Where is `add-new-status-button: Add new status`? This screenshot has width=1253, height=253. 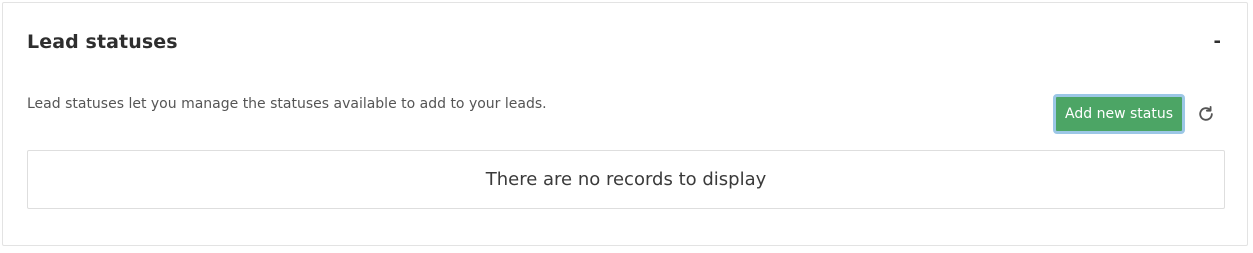
add-new-status-button: Add new status is located at coordinates (1119, 114).